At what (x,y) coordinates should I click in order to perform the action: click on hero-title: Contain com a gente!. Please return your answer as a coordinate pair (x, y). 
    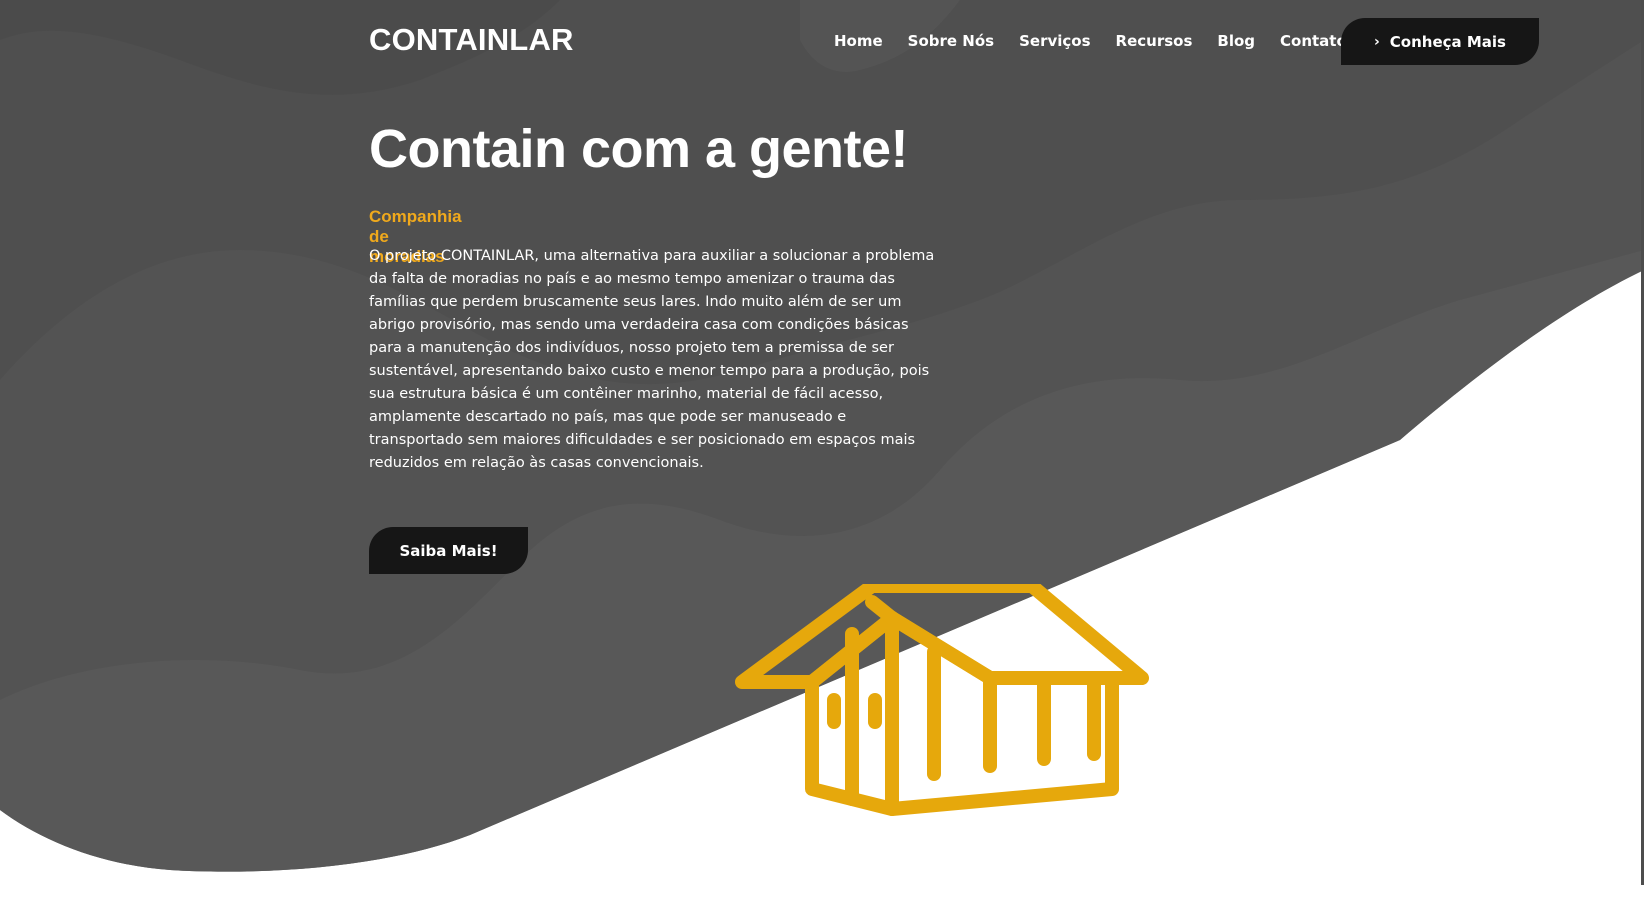
    Looking at the image, I should click on (639, 149).